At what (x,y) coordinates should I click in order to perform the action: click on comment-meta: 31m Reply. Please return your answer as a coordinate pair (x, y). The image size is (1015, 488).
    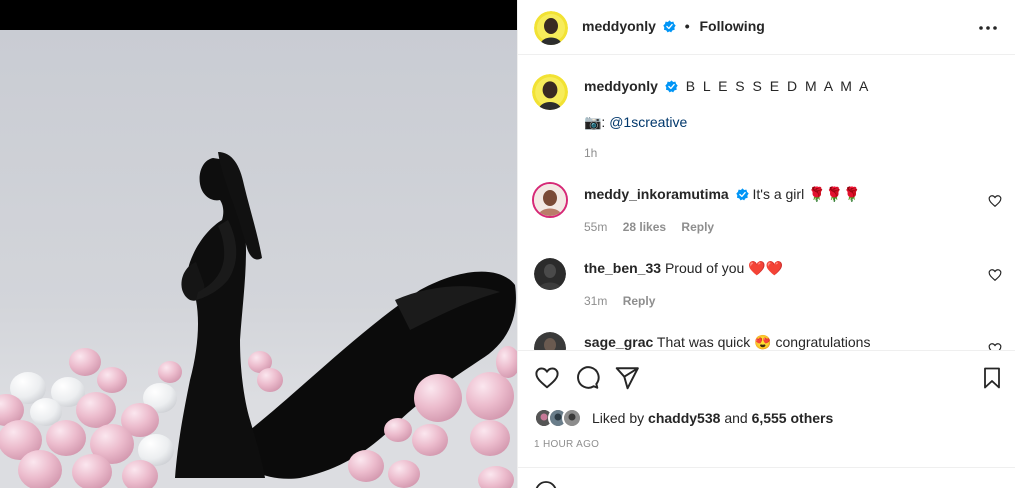
    Looking at the image, I should click on (625, 301).